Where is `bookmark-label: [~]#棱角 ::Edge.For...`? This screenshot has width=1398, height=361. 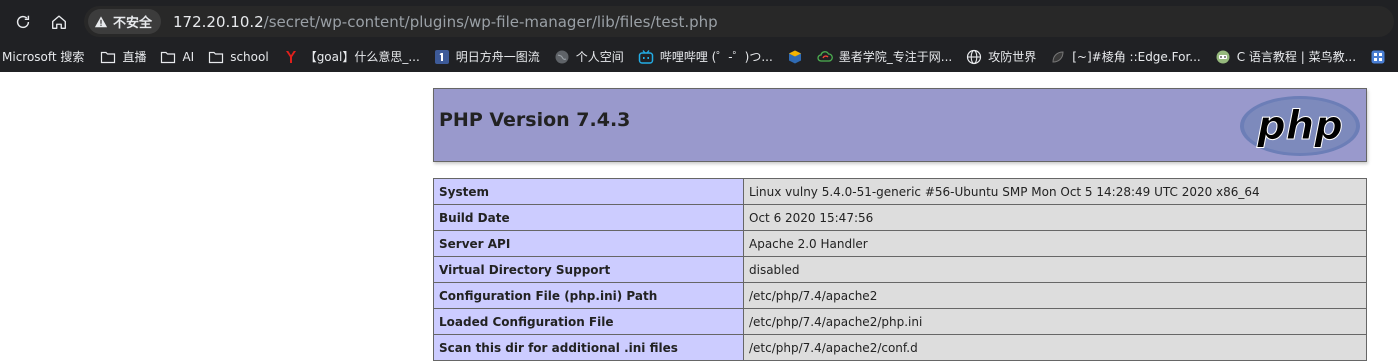 bookmark-label: [~]#棱角 ::Edge.For... is located at coordinates (1136, 57).